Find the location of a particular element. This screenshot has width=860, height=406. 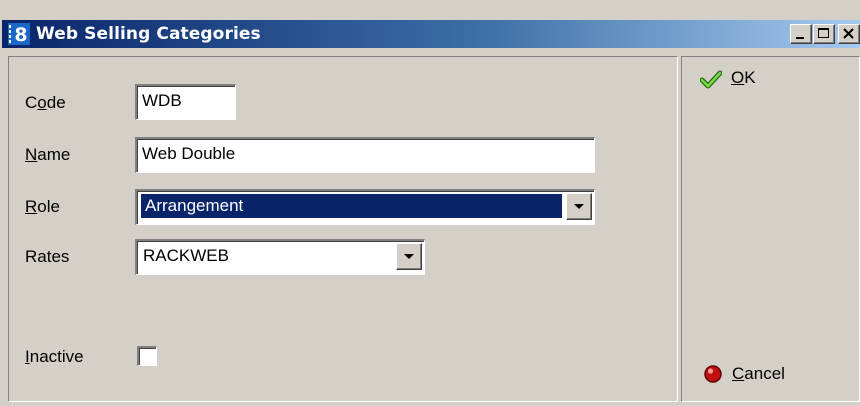

window-title: Web Selling Categories is located at coordinates (148, 34).